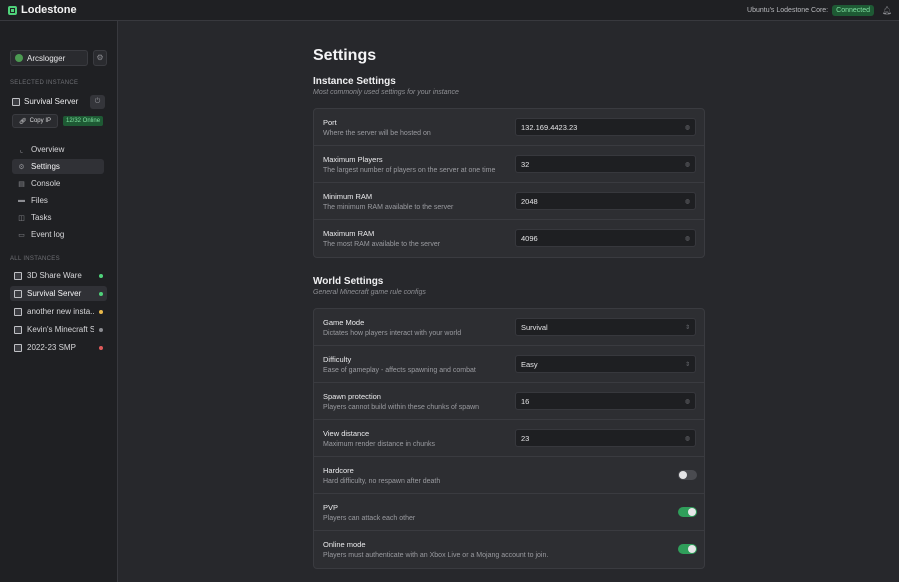 This screenshot has height=582, width=899. Describe the element at coordinates (42, 10) in the screenshot. I see `app-logo: Lodestone` at that location.